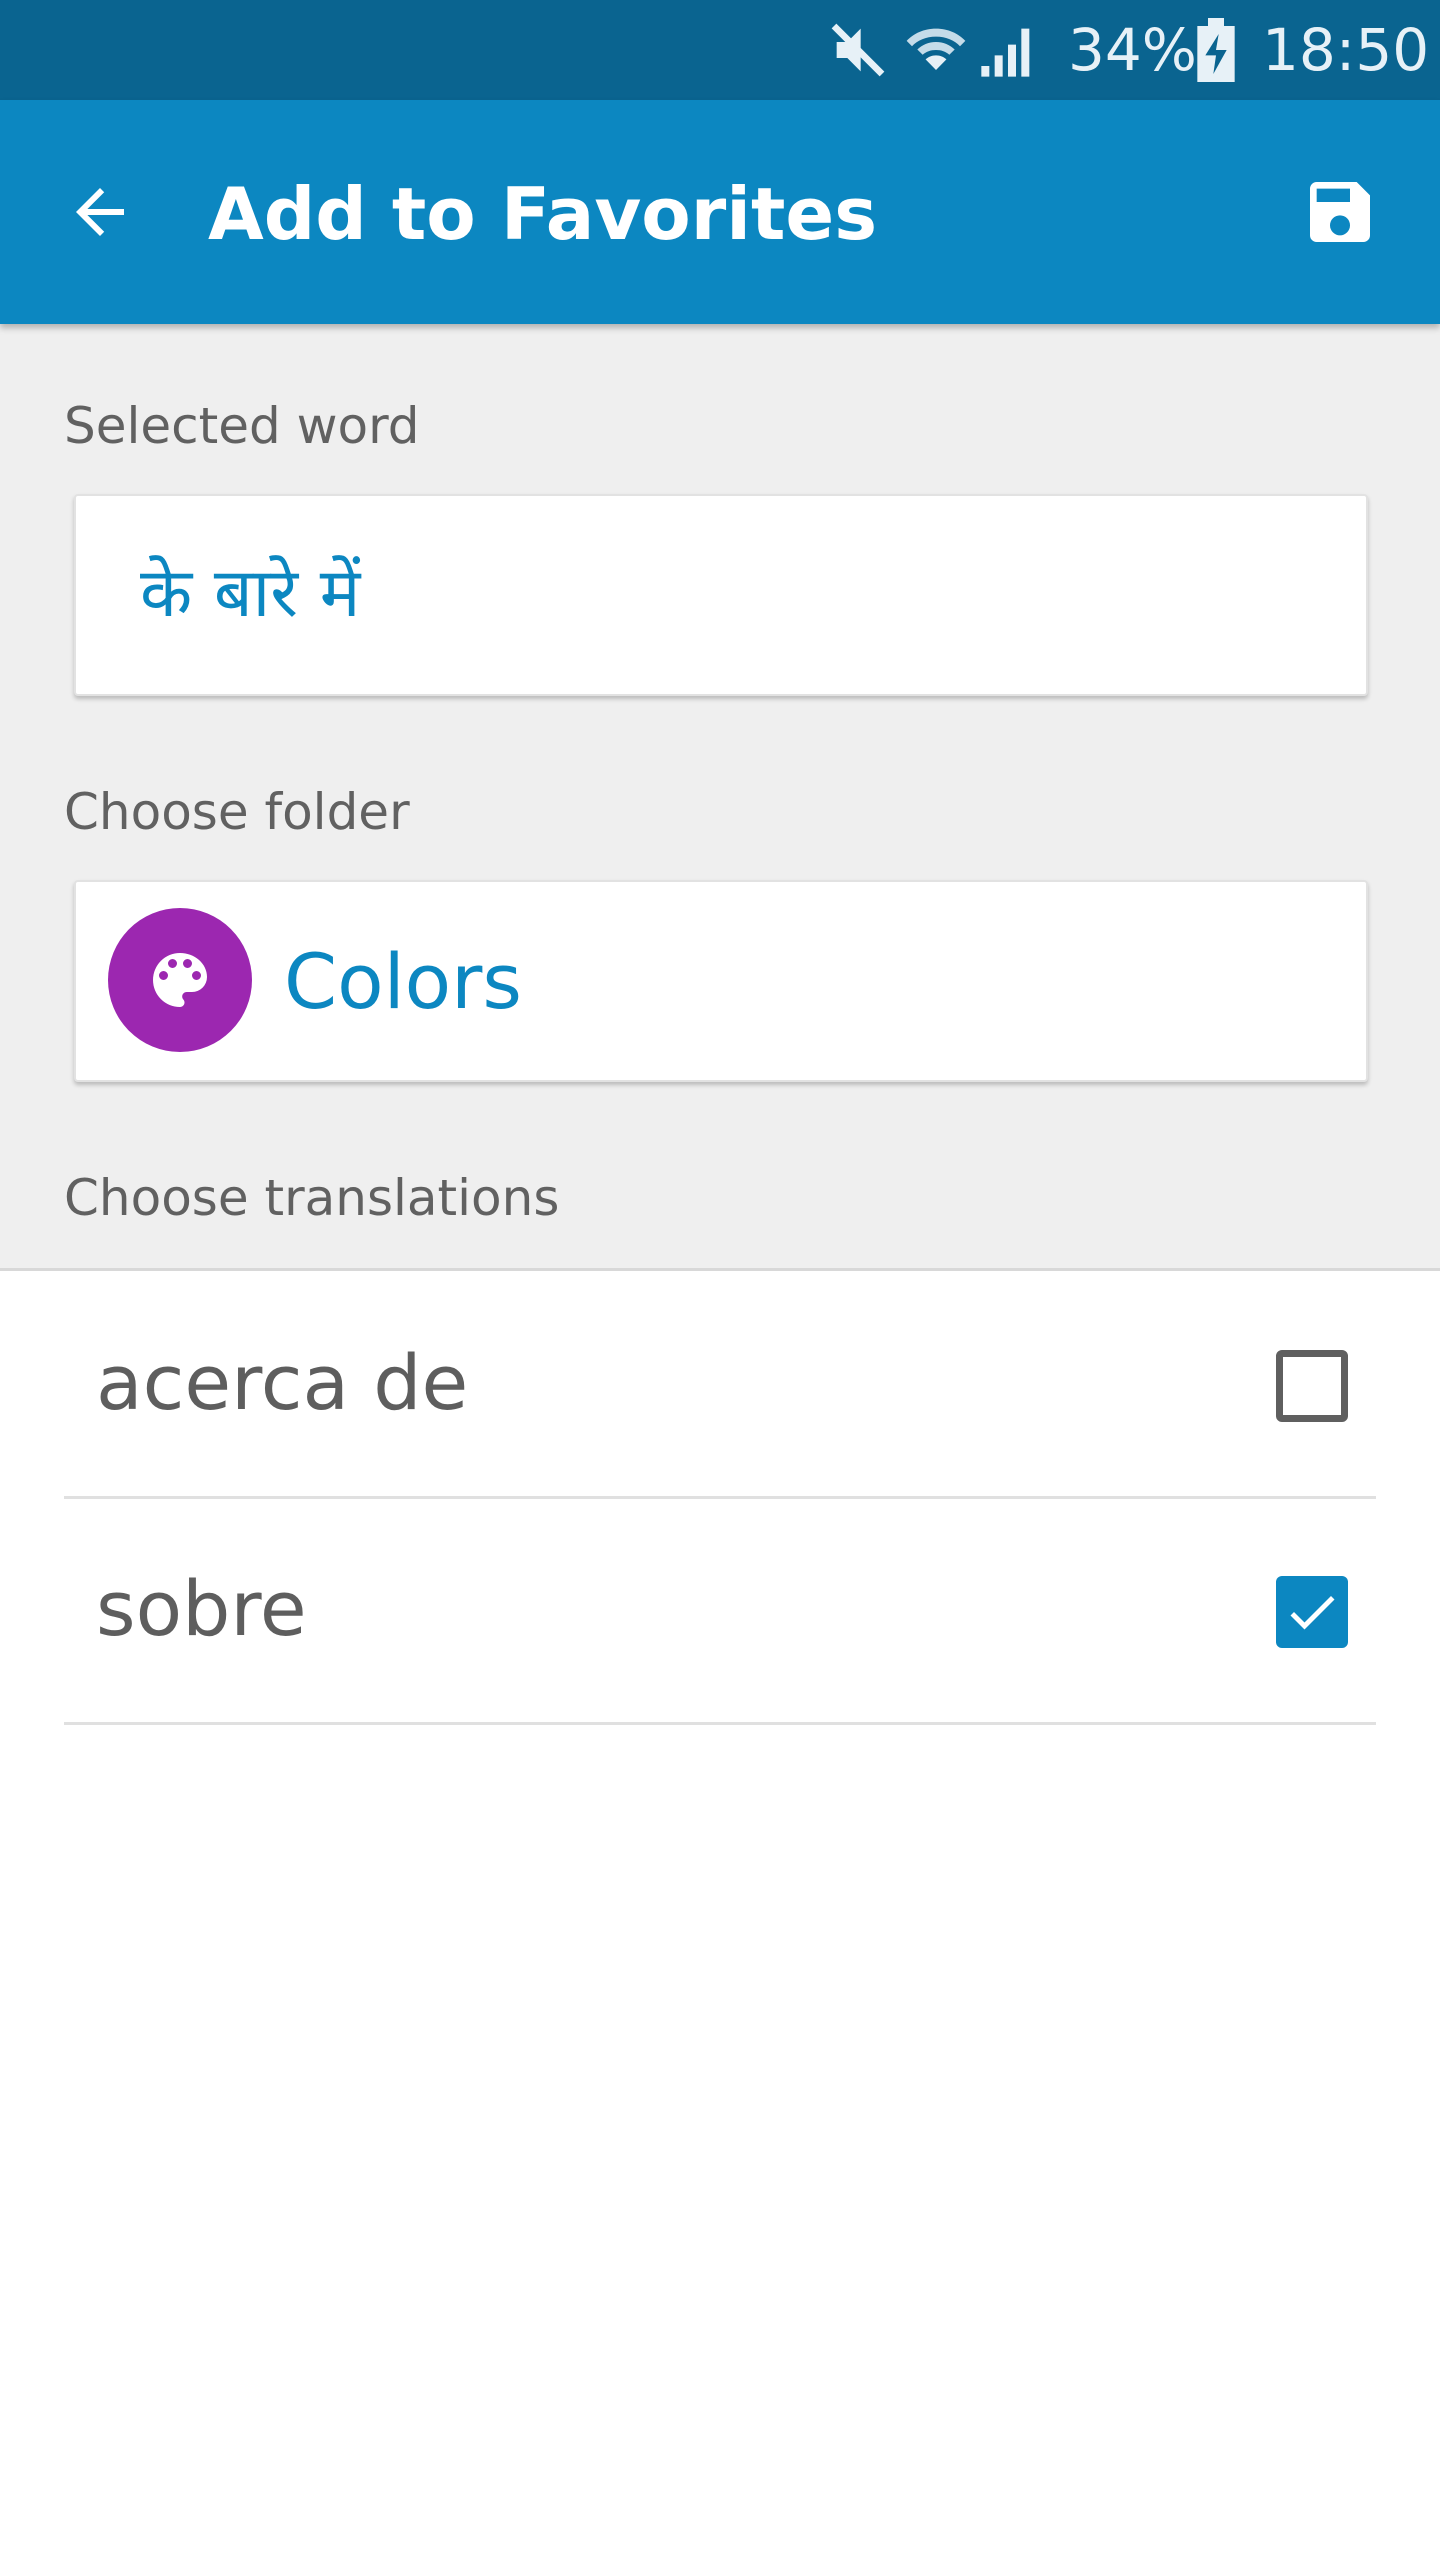 The image size is (1440, 2560). I want to click on page-title: Add to Favorites, so click(543, 214).